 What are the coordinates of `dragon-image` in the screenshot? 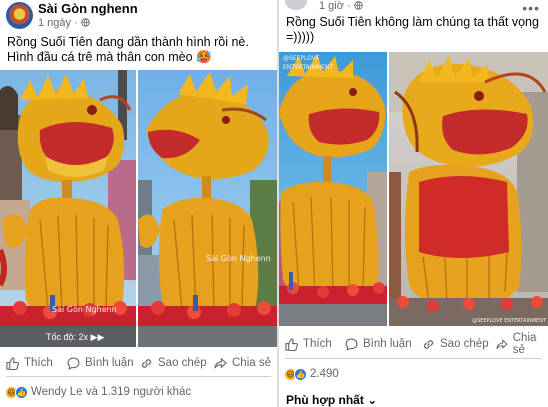 It's located at (333, 190).